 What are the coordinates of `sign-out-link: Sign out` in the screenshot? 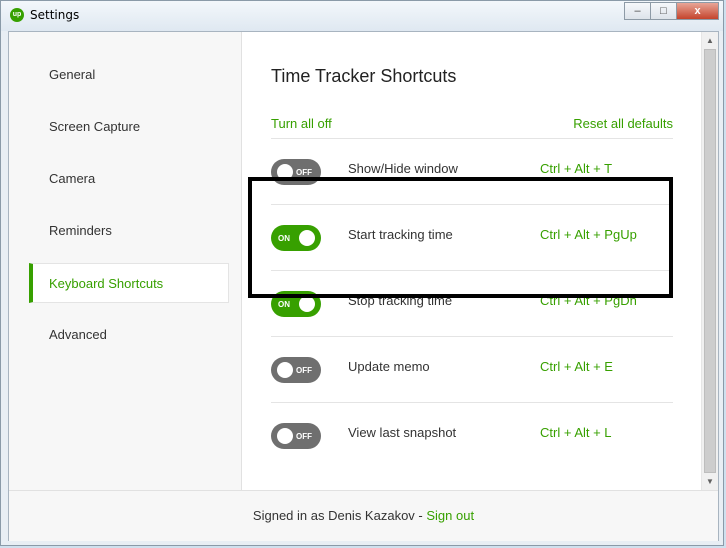 It's located at (450, 515).